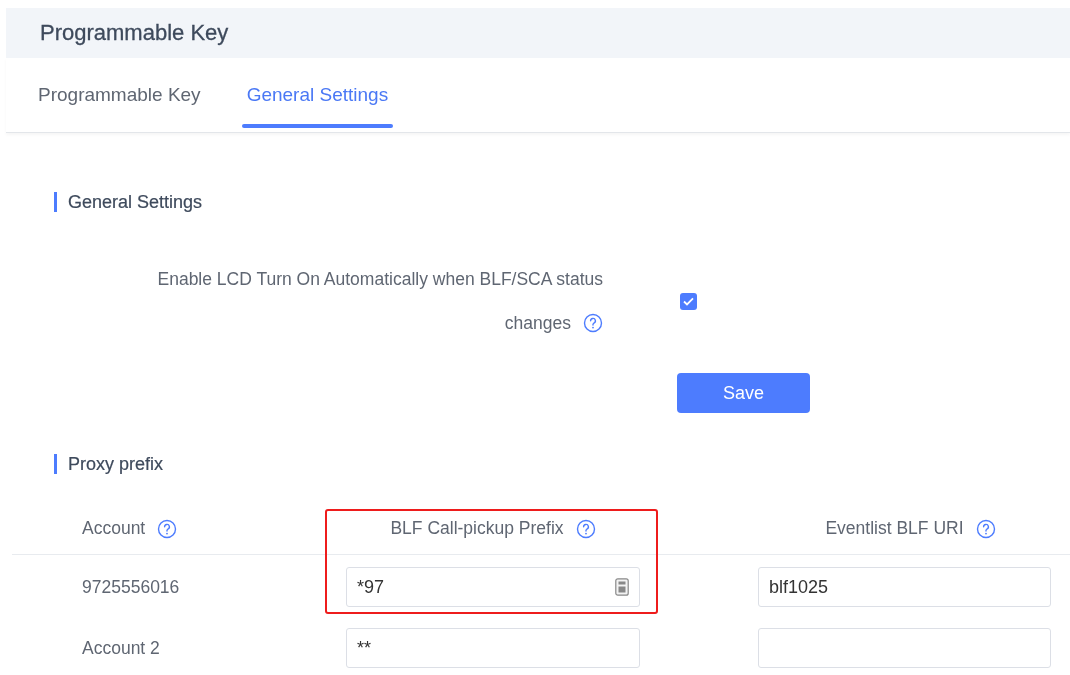 The height and width of the screenshot is (675, 1070). I want to click on column-header: Eventlist BLF URI, so click(894, 528).